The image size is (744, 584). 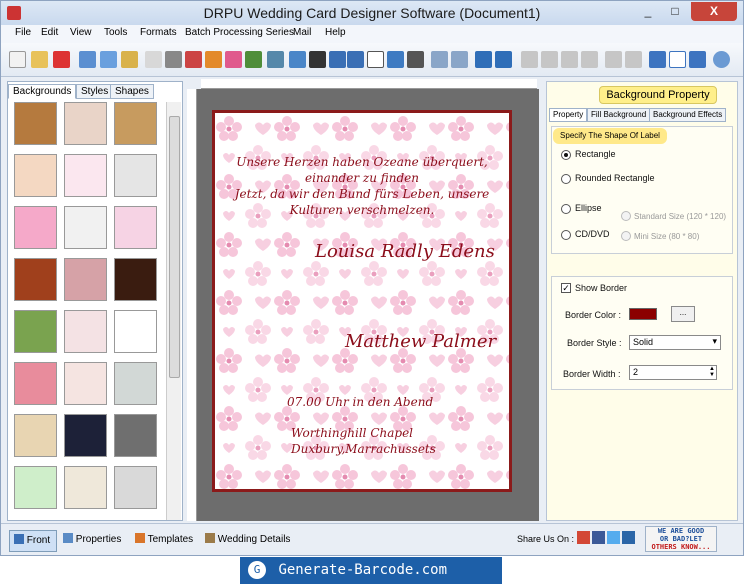 I want to click on border-color-swatch, so click(x=643, y=314).